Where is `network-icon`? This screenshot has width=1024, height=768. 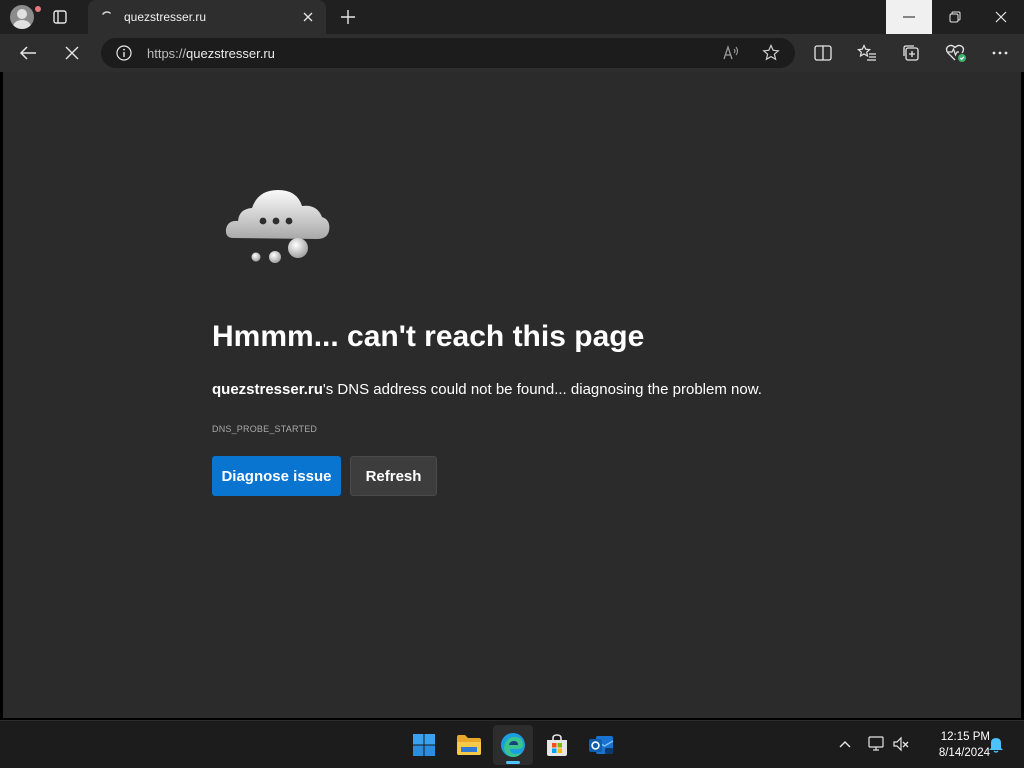
network-icon is located at coordinates (876, 743).